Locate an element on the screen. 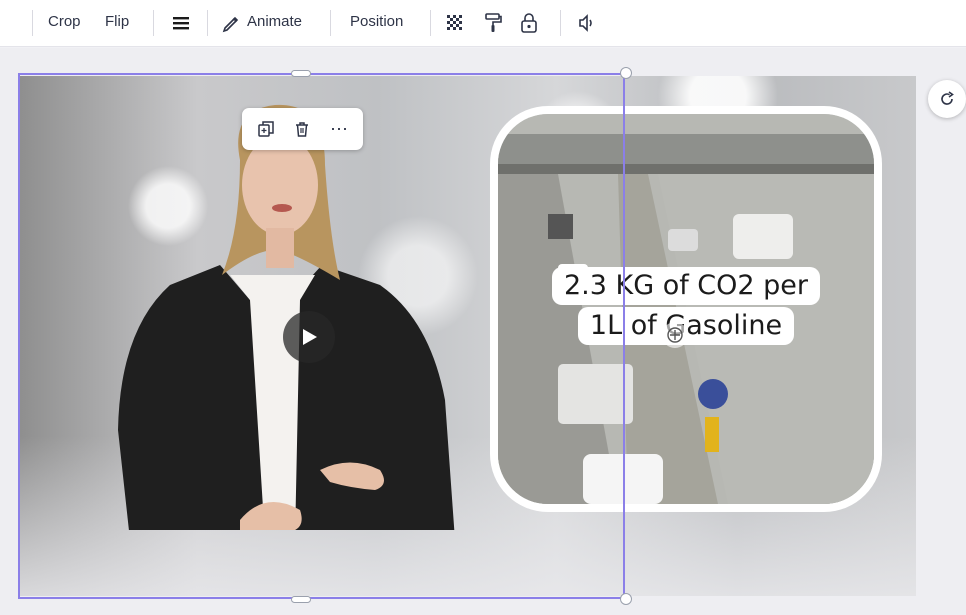  animate-pencil-icon is located at coordinates (231, 23).